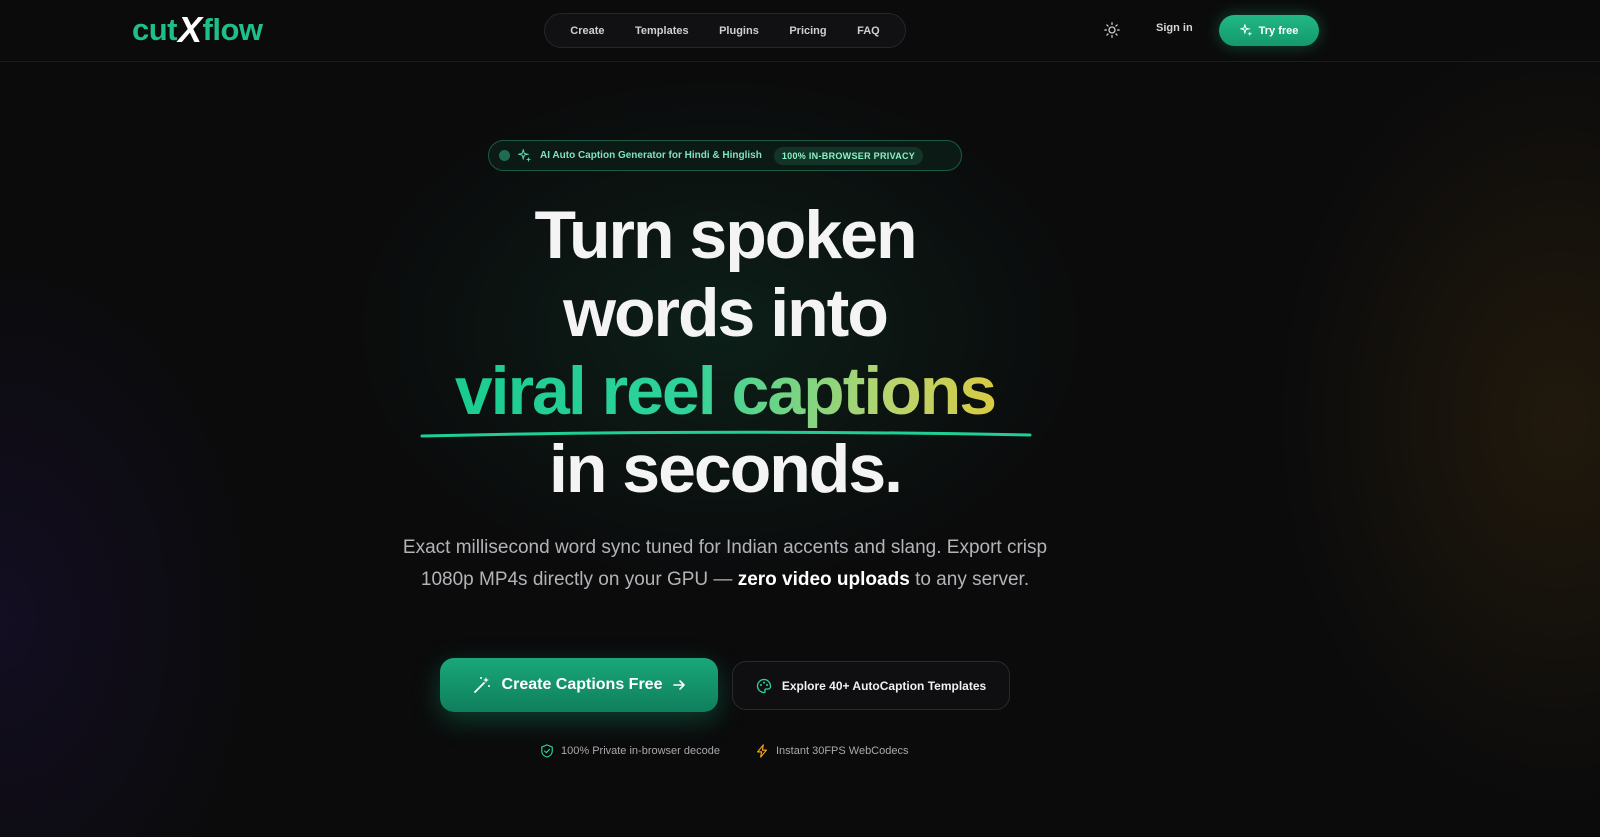  What do you see at coordinates (504, 155) in the screenshot?
I see `status-dot` at bounding box center [504, 155].